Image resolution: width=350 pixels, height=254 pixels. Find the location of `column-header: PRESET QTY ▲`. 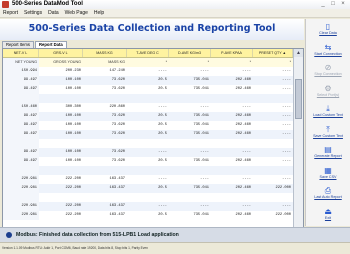

column-header: PRESET QTY ▲ is located at coordinates (273, 53).